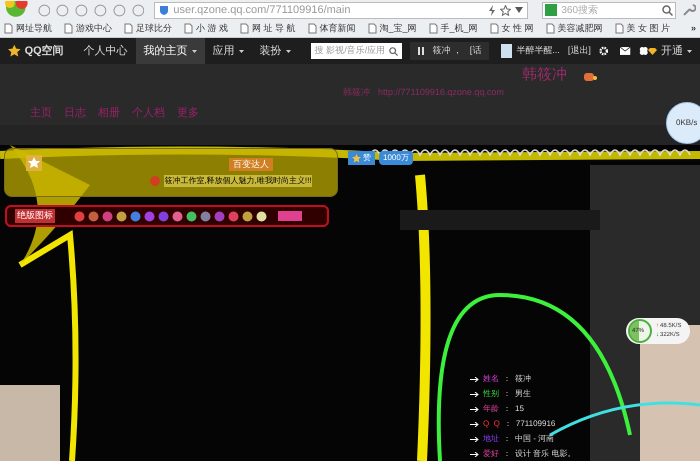 The height and width of the screenshot is (461, 700). I want to click on nav-tab: 应用, so click(228, 51).